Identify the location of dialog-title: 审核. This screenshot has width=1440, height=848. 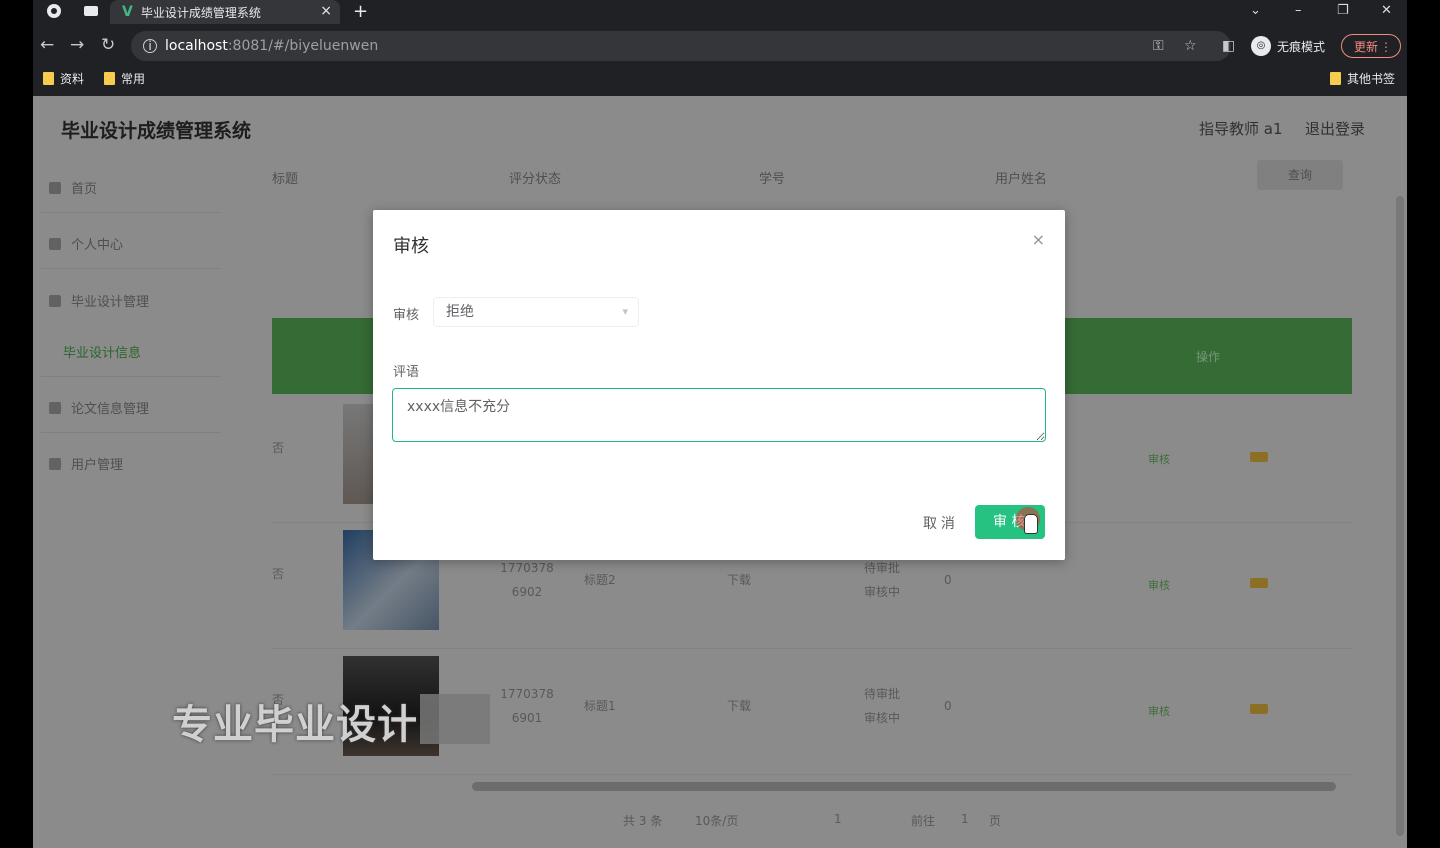
(411, 246).